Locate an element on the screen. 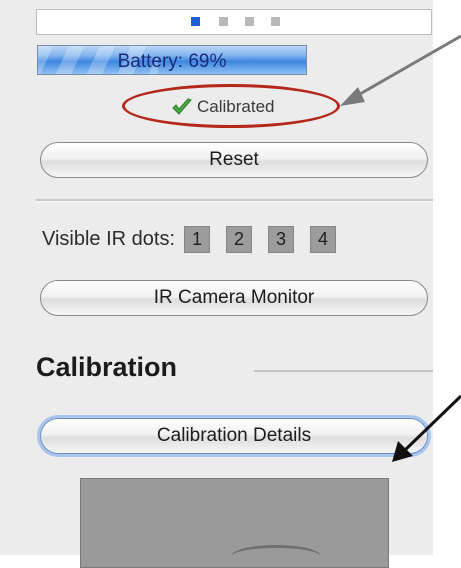 The image size is (461, 568). led-1-indicator is located at coordinates (195, 21).